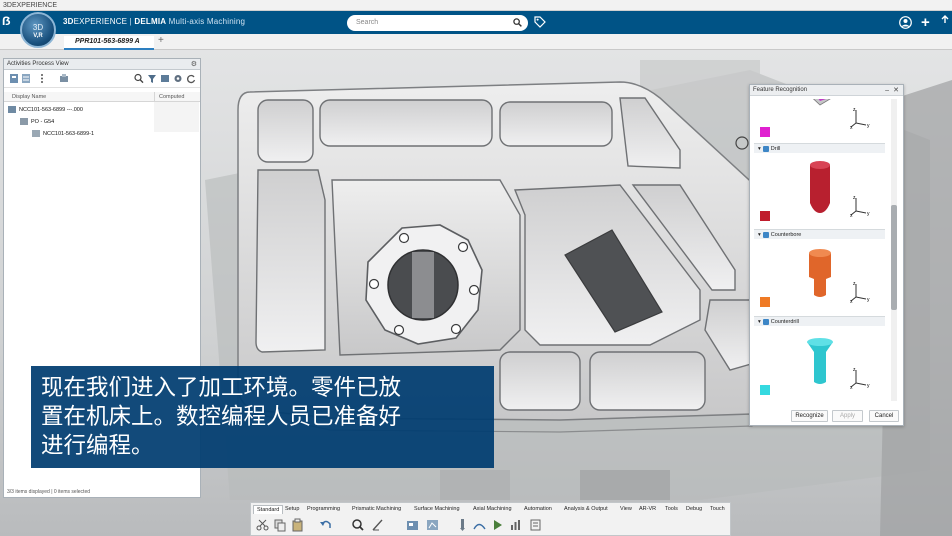  Describe the element at coordinates (497, 525) in the screenshot. I see `simulation-icon` at that location.